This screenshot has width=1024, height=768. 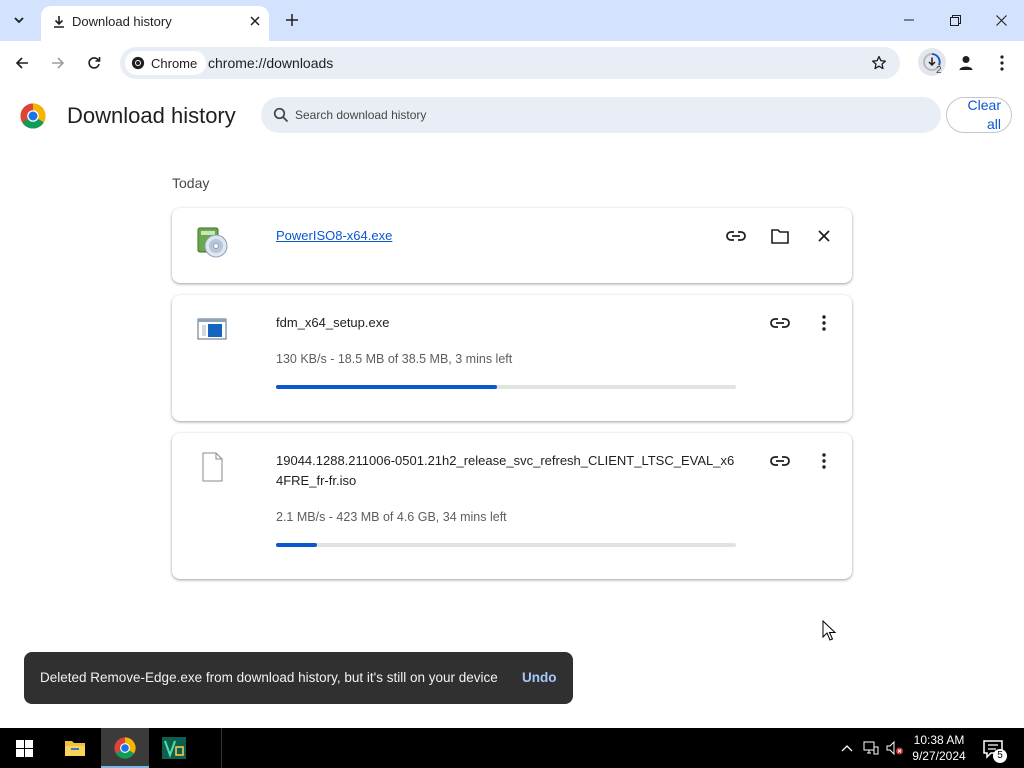 What do you see at coordinates (979, 115) in the screenshot?
I see `clear-all-button: Clear all` at bounding box center [979, 115].